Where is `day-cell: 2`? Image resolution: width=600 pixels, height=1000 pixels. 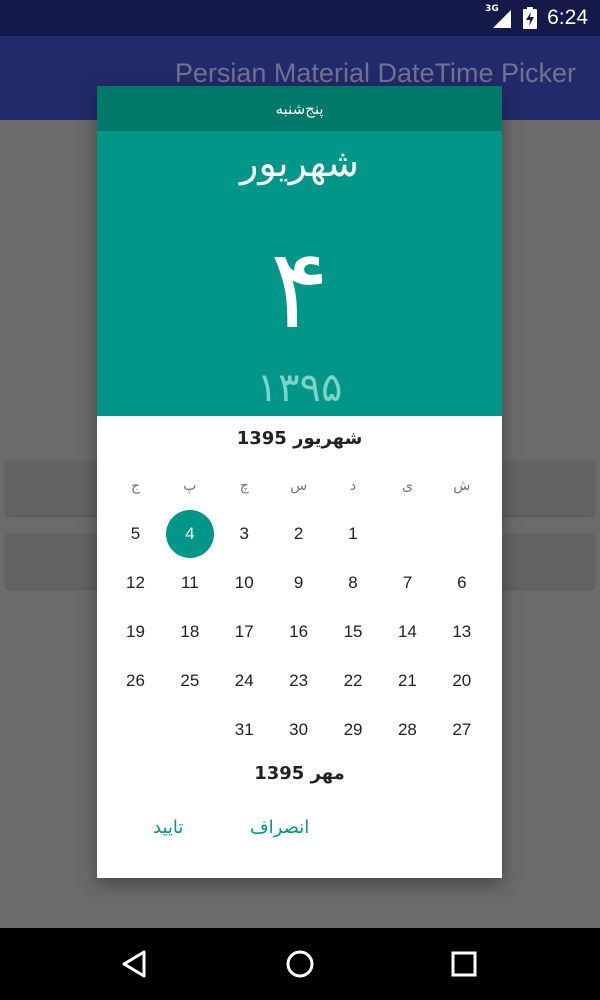 day-cell: 2 is located at coordinates (298, 533).